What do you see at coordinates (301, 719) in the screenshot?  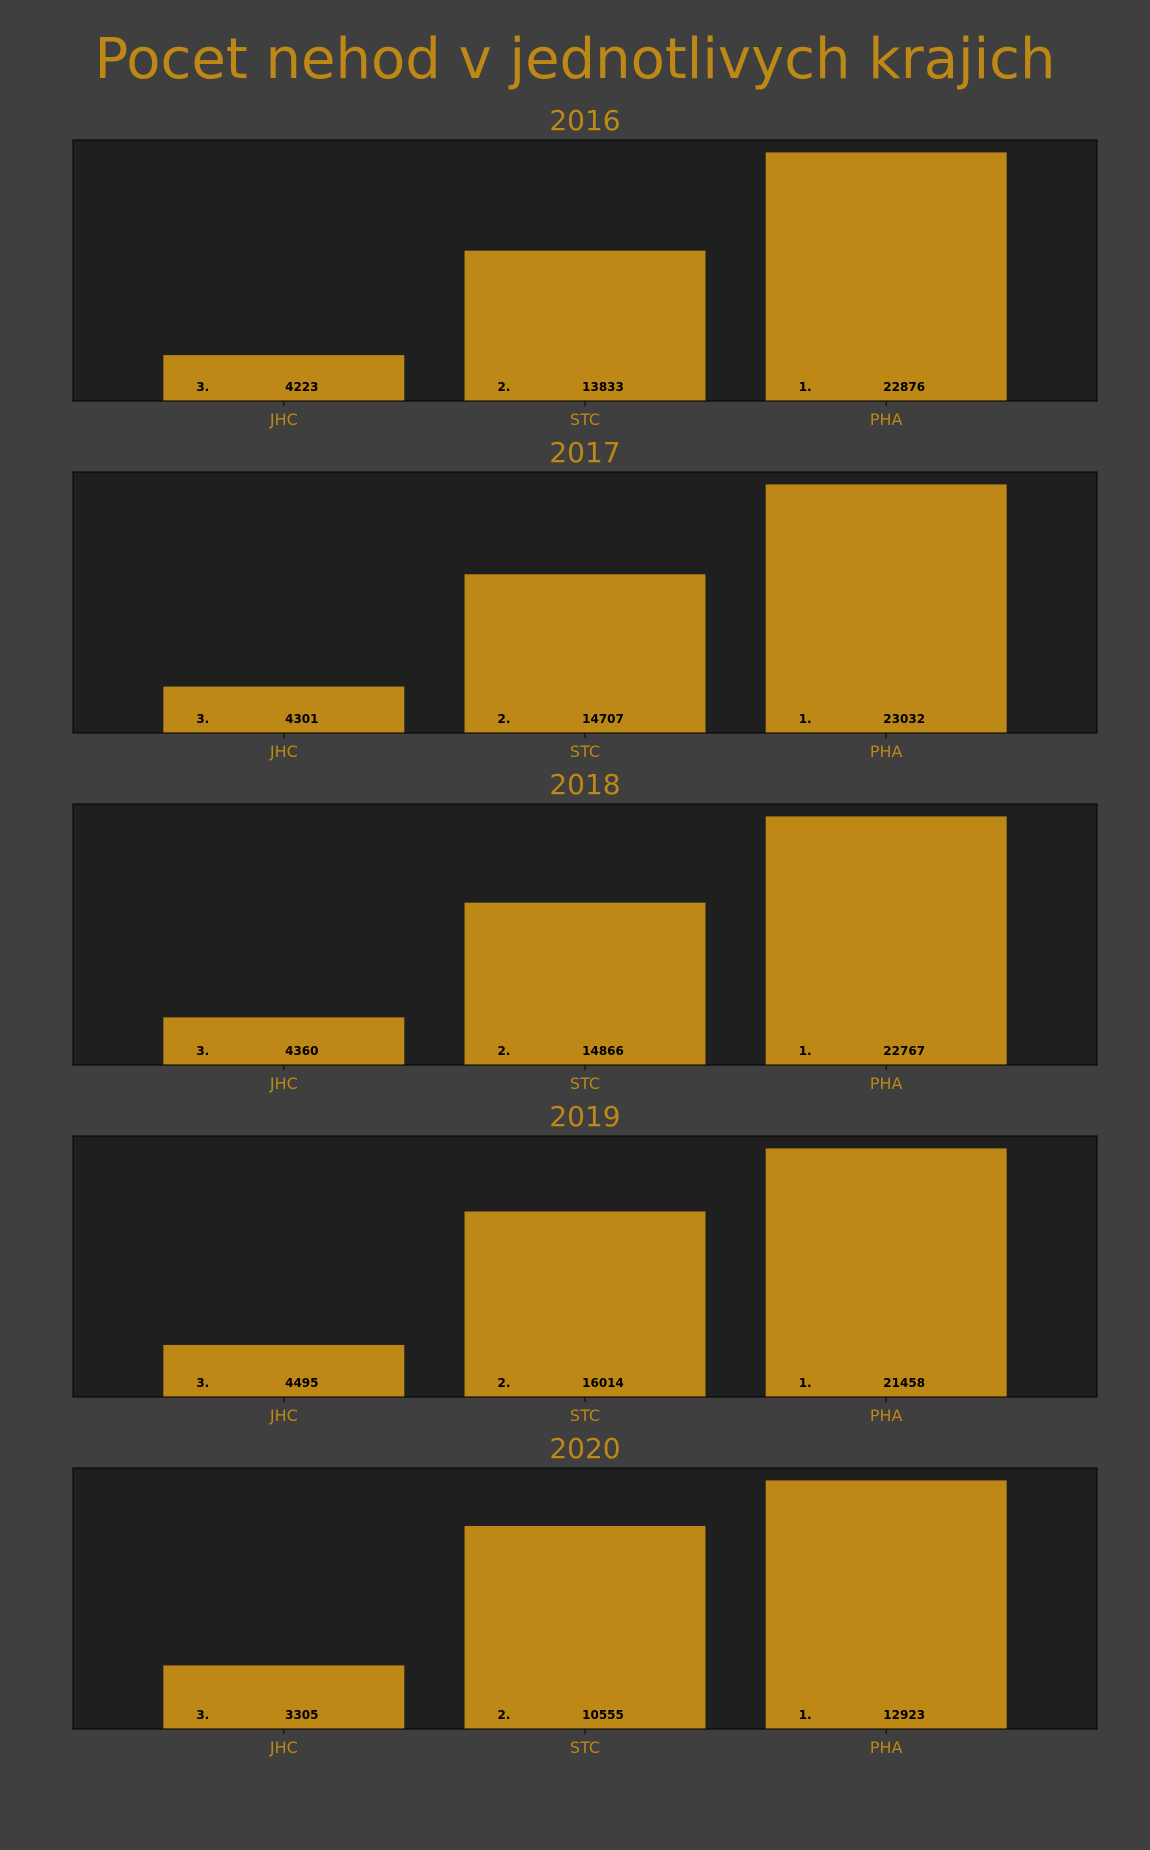 I see `value-label: 4301` at bounding box center [301, 719].